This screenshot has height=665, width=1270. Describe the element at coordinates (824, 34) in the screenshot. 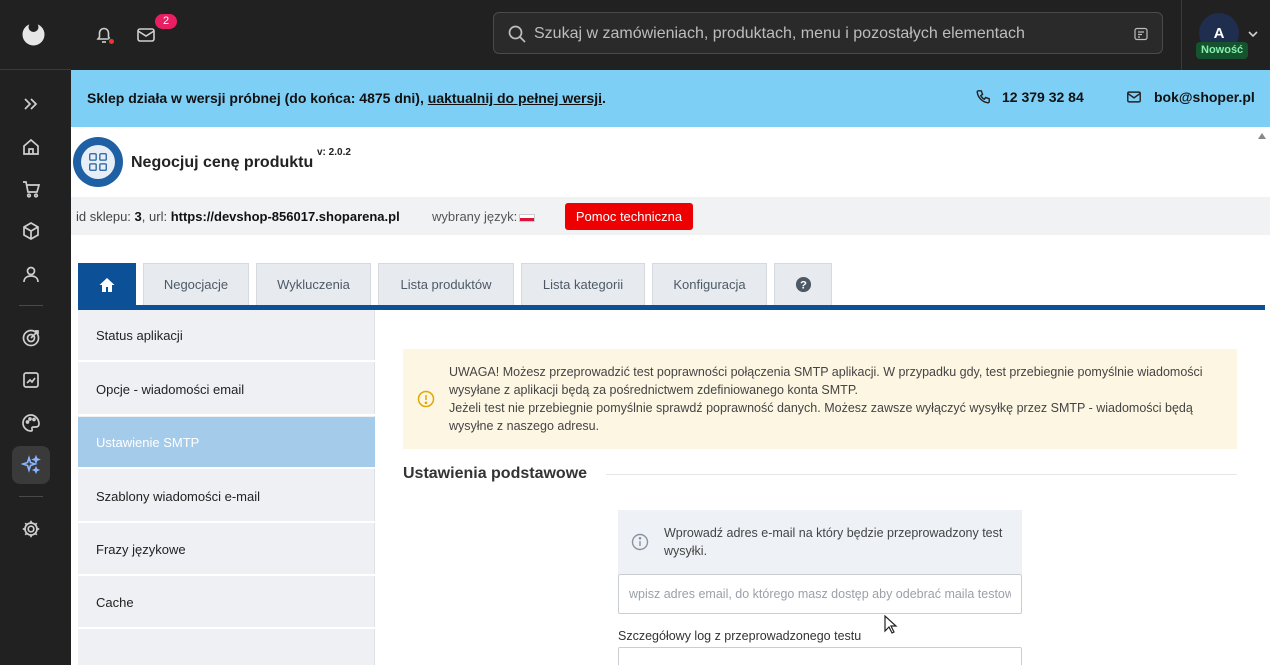

I see `search-input` at that location.